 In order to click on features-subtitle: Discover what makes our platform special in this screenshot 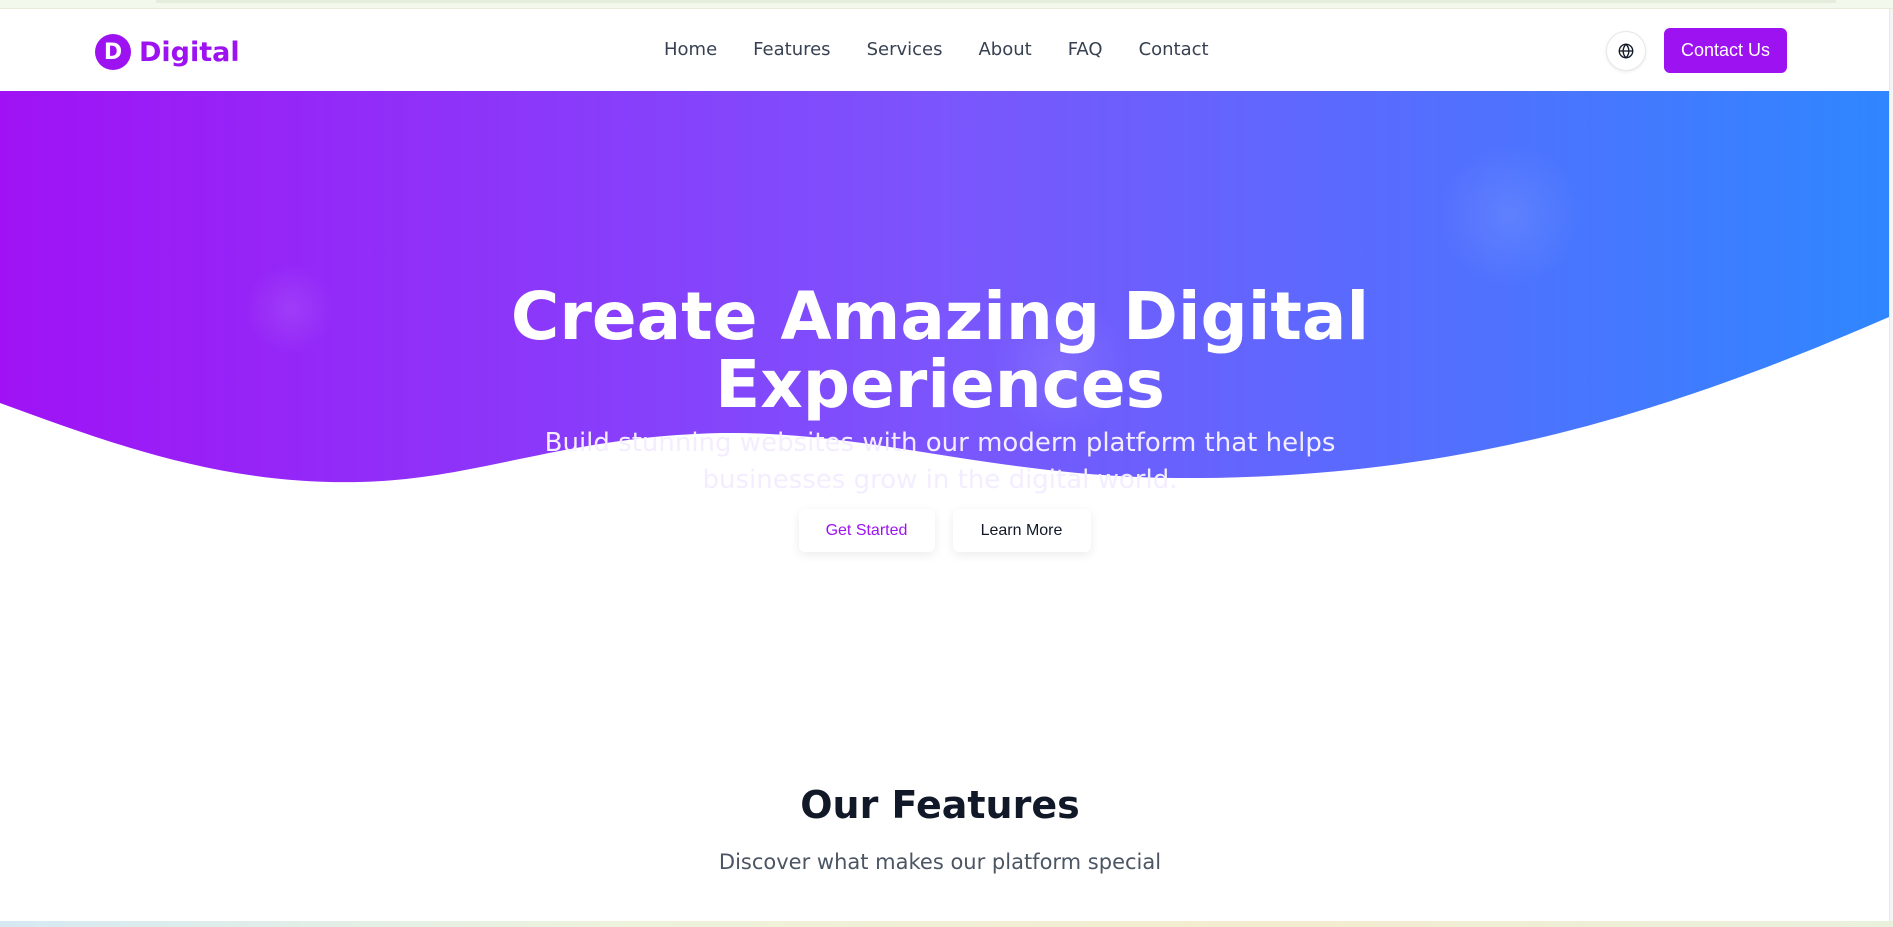, I will do `click(940, 862)`.